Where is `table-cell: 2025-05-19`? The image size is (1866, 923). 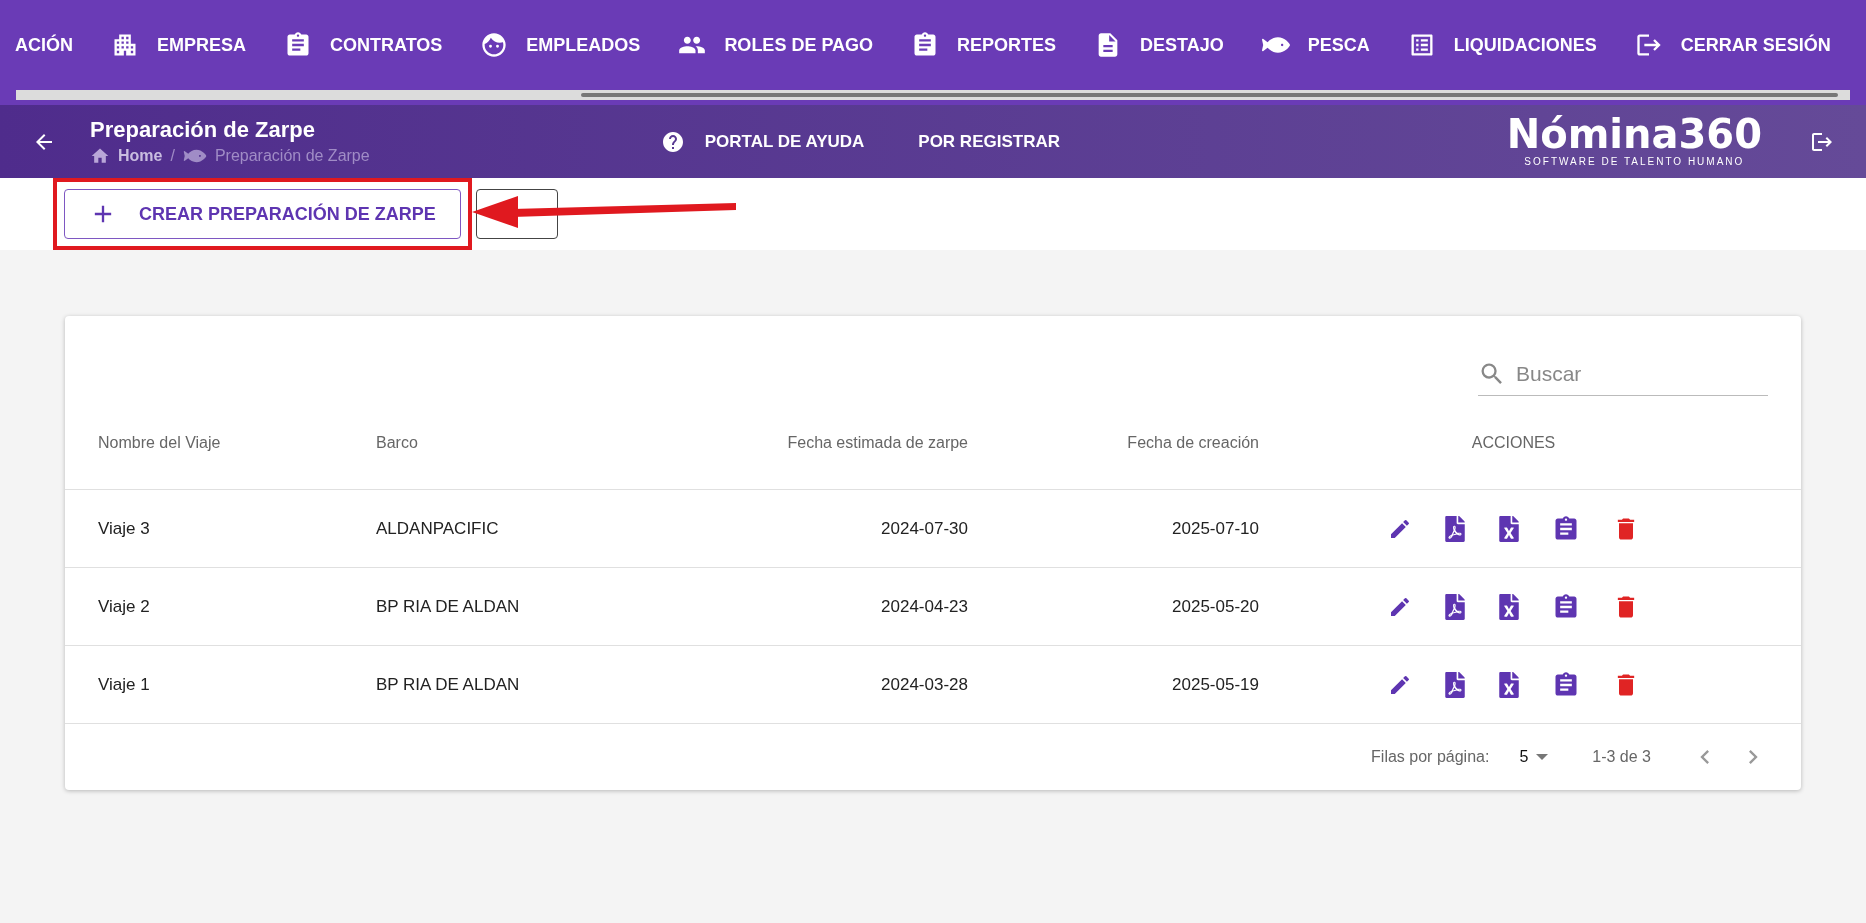
table-cell: 2025-05-19 is located at coordinates (1215, 684).